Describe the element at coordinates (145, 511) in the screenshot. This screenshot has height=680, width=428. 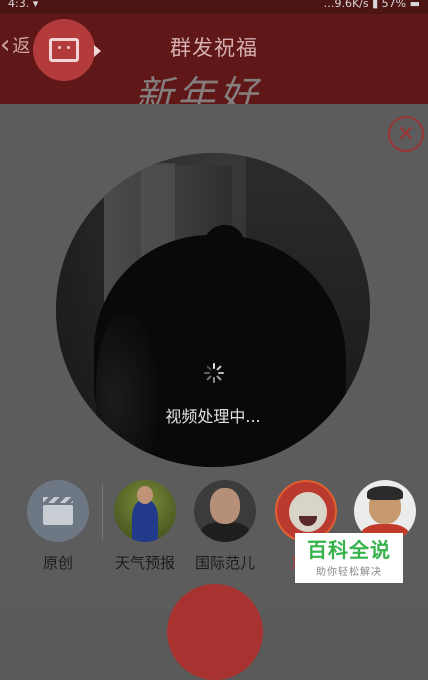
I see `weather-presenter-avatar` at that location.